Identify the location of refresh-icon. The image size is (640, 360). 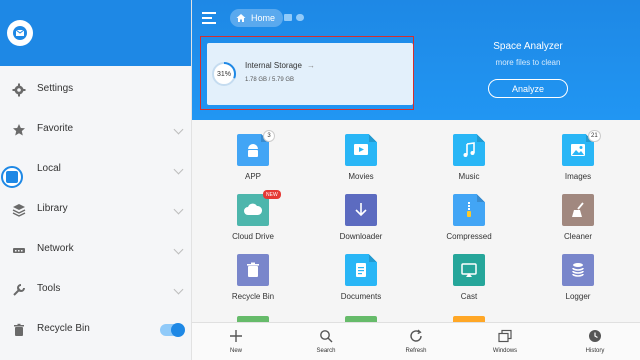
(416, 335).